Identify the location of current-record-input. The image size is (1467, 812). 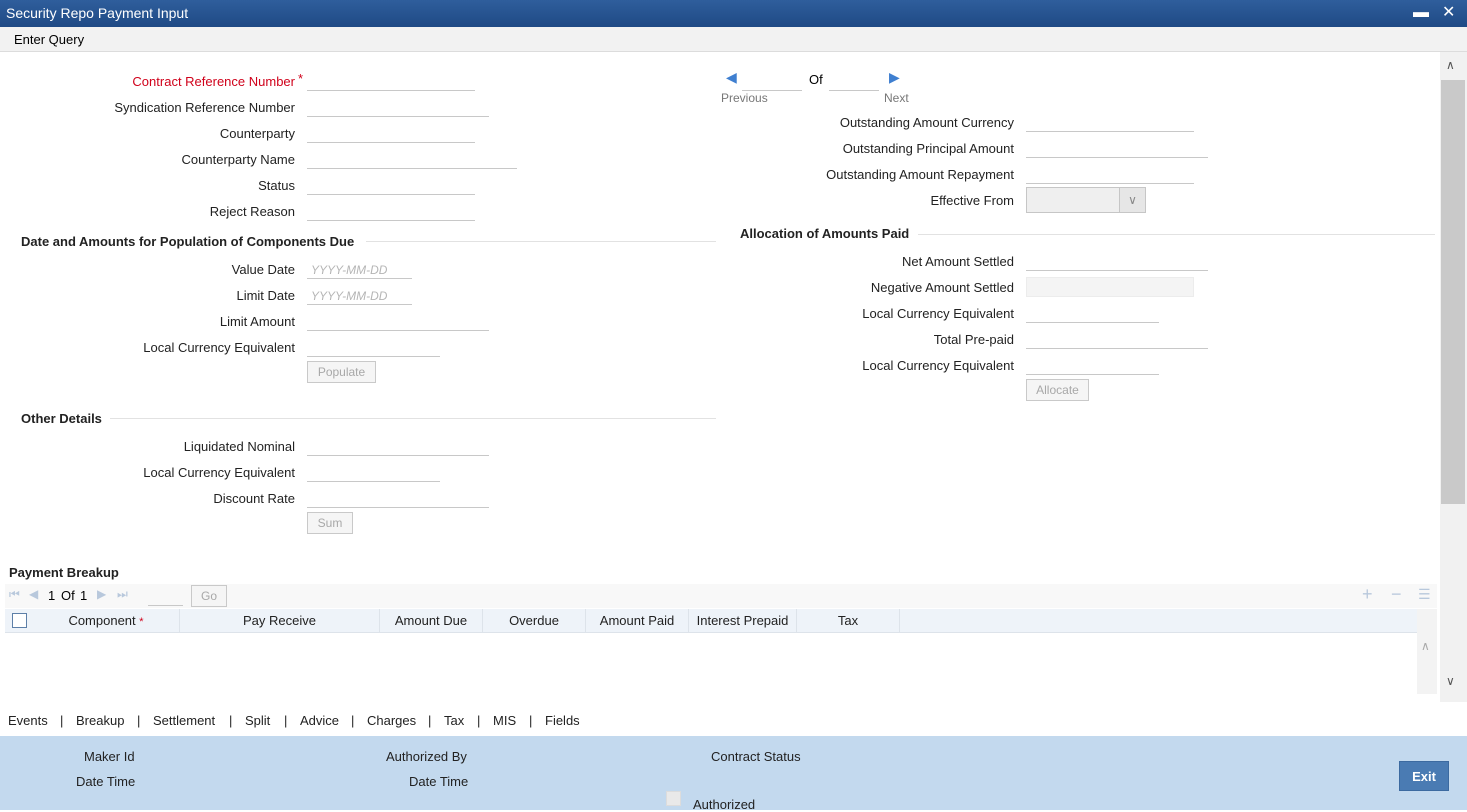
(772, 81).